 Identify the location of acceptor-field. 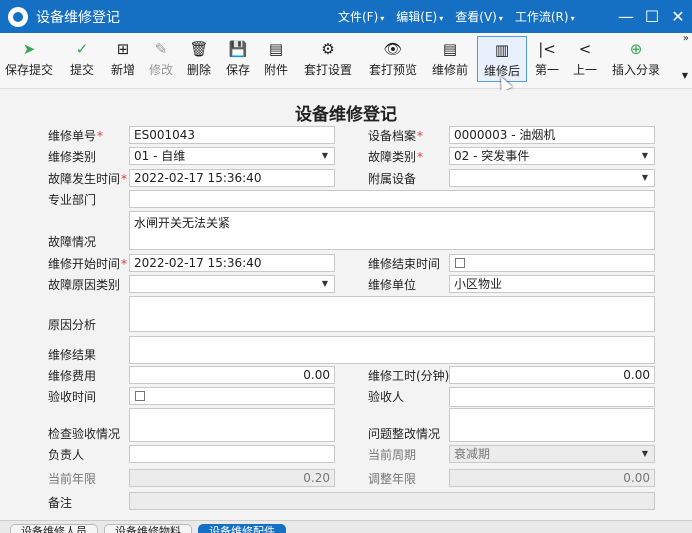
(552, 397).